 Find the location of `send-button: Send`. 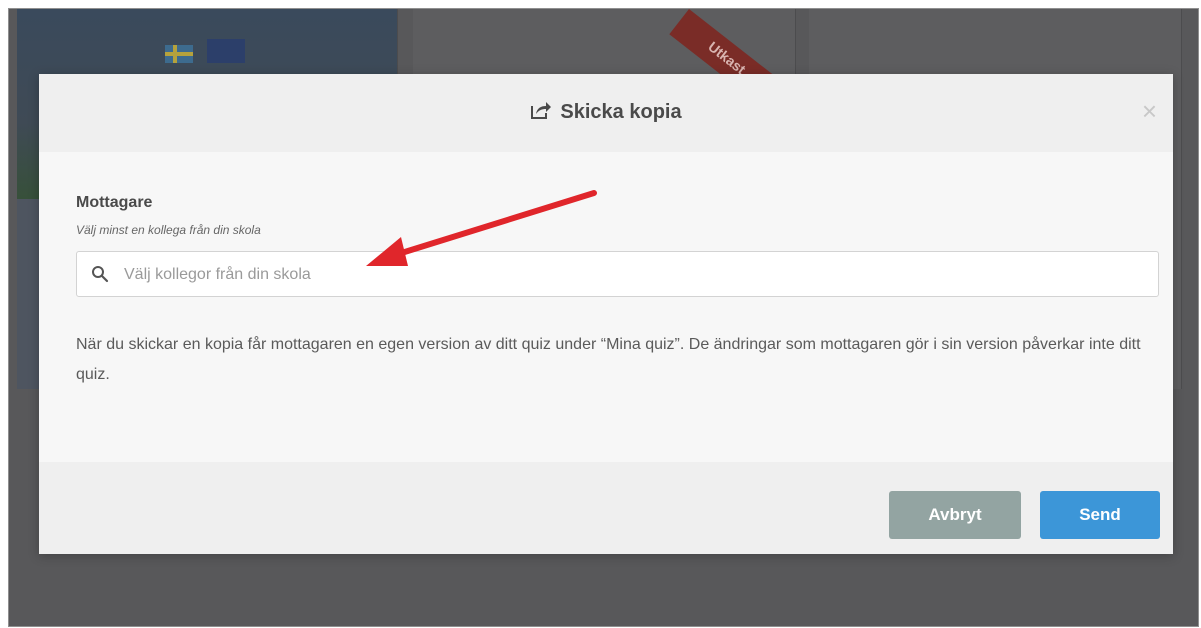

send-button: Send is located at coordinates (1100, 515).